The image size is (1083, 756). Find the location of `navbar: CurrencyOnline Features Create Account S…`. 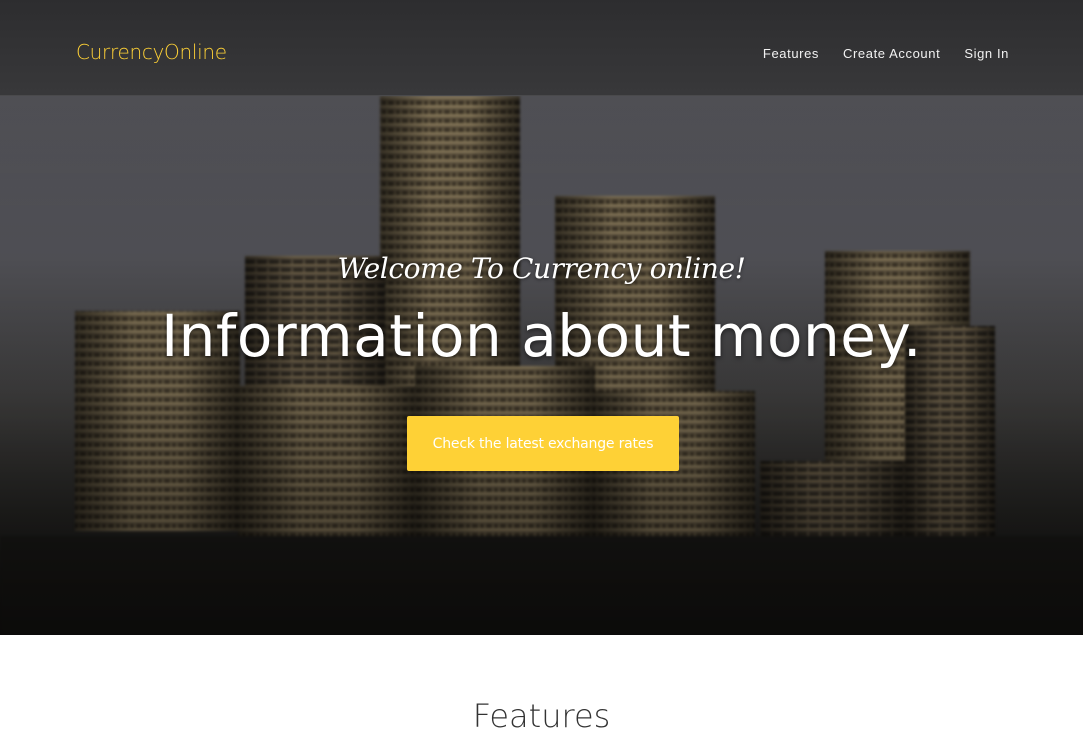

navbar: CurrencyOnline Features Create Account S… is located at coordinates (541, 48).